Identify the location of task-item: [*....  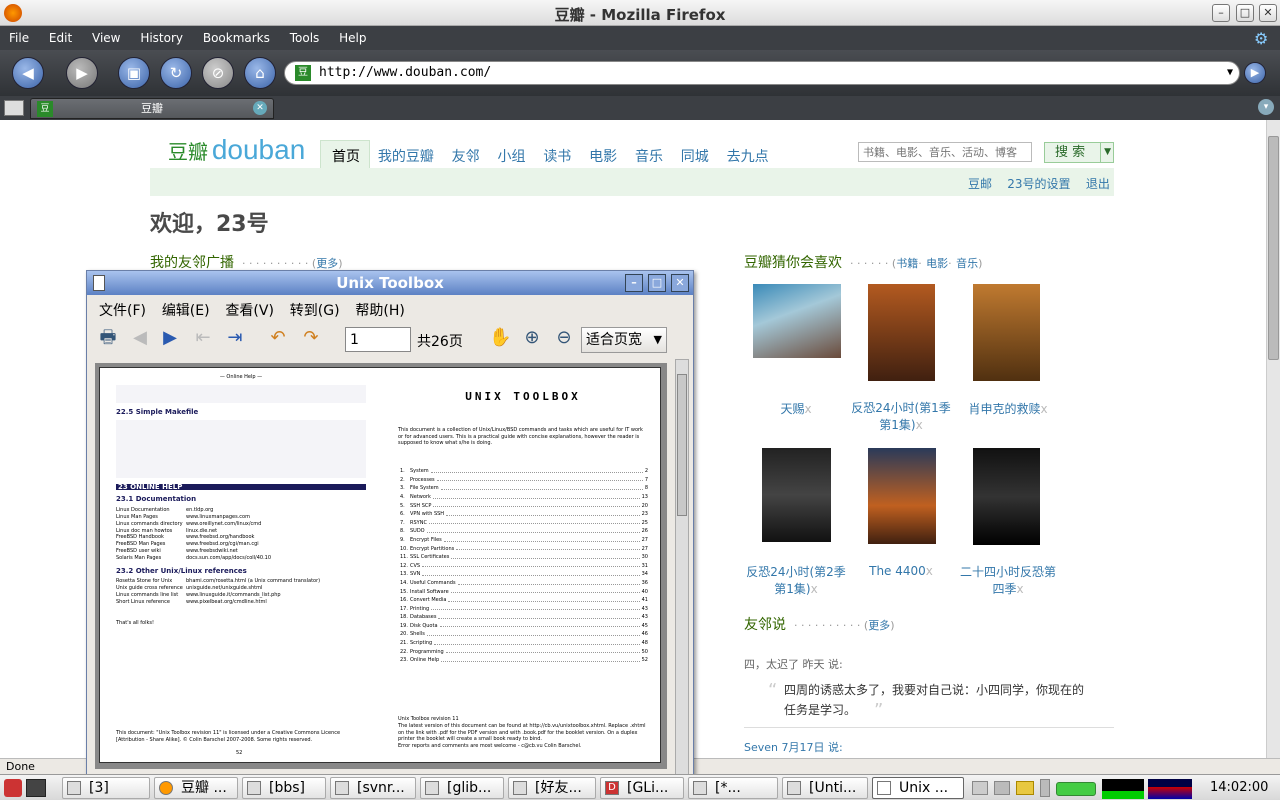
(733, 788).